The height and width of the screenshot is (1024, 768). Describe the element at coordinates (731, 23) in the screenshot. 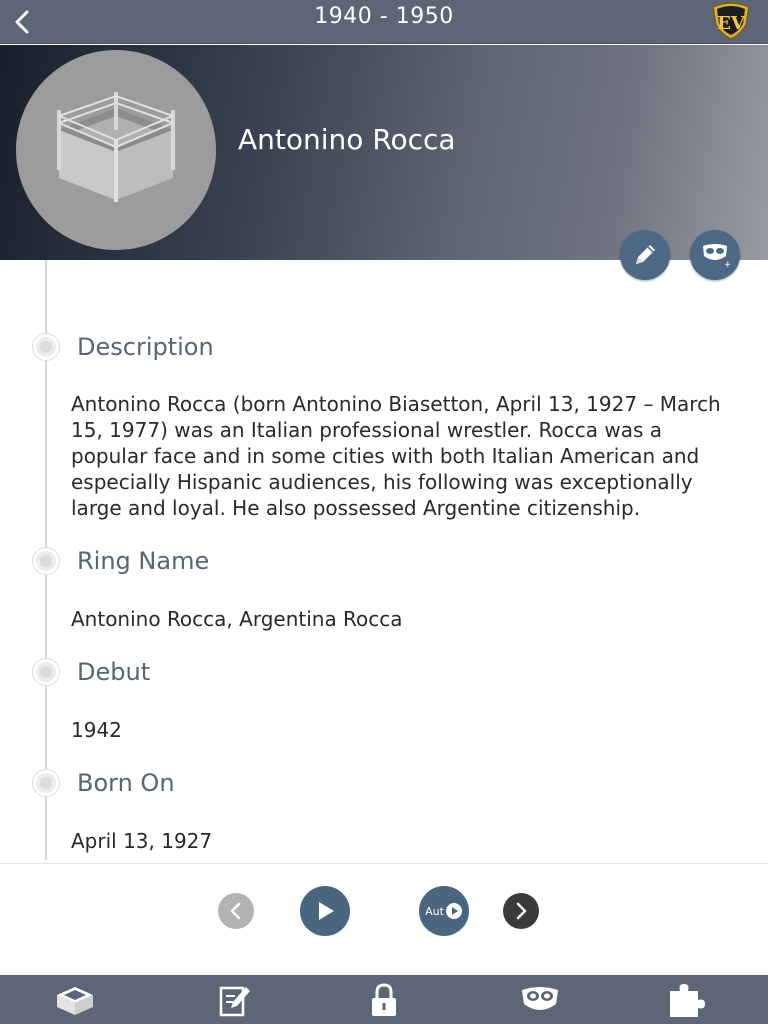

I see `svg-text: EV` at that location.